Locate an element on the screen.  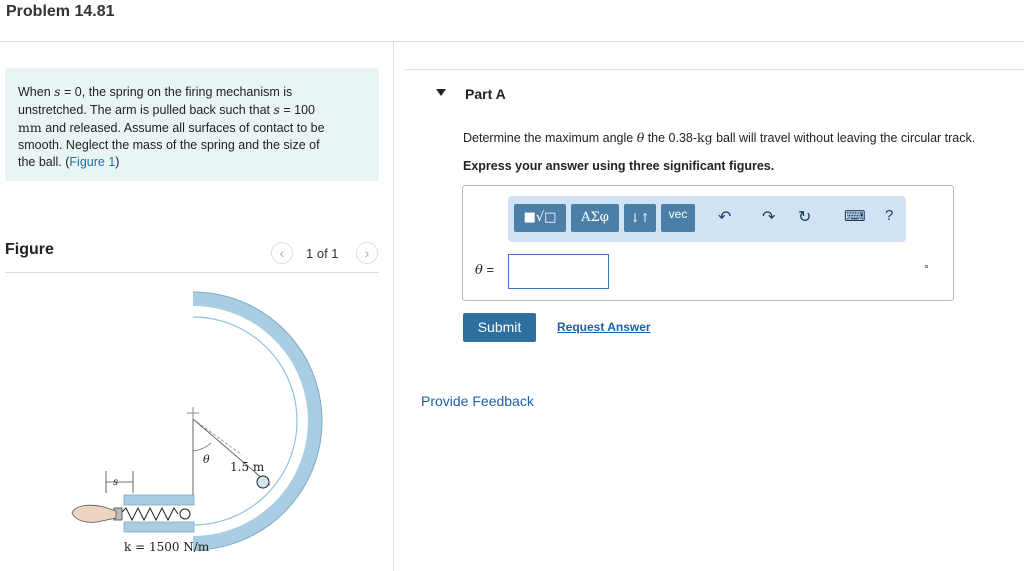
provide-feedback-link: Provide Feedback is located at coordinates (477, 401).